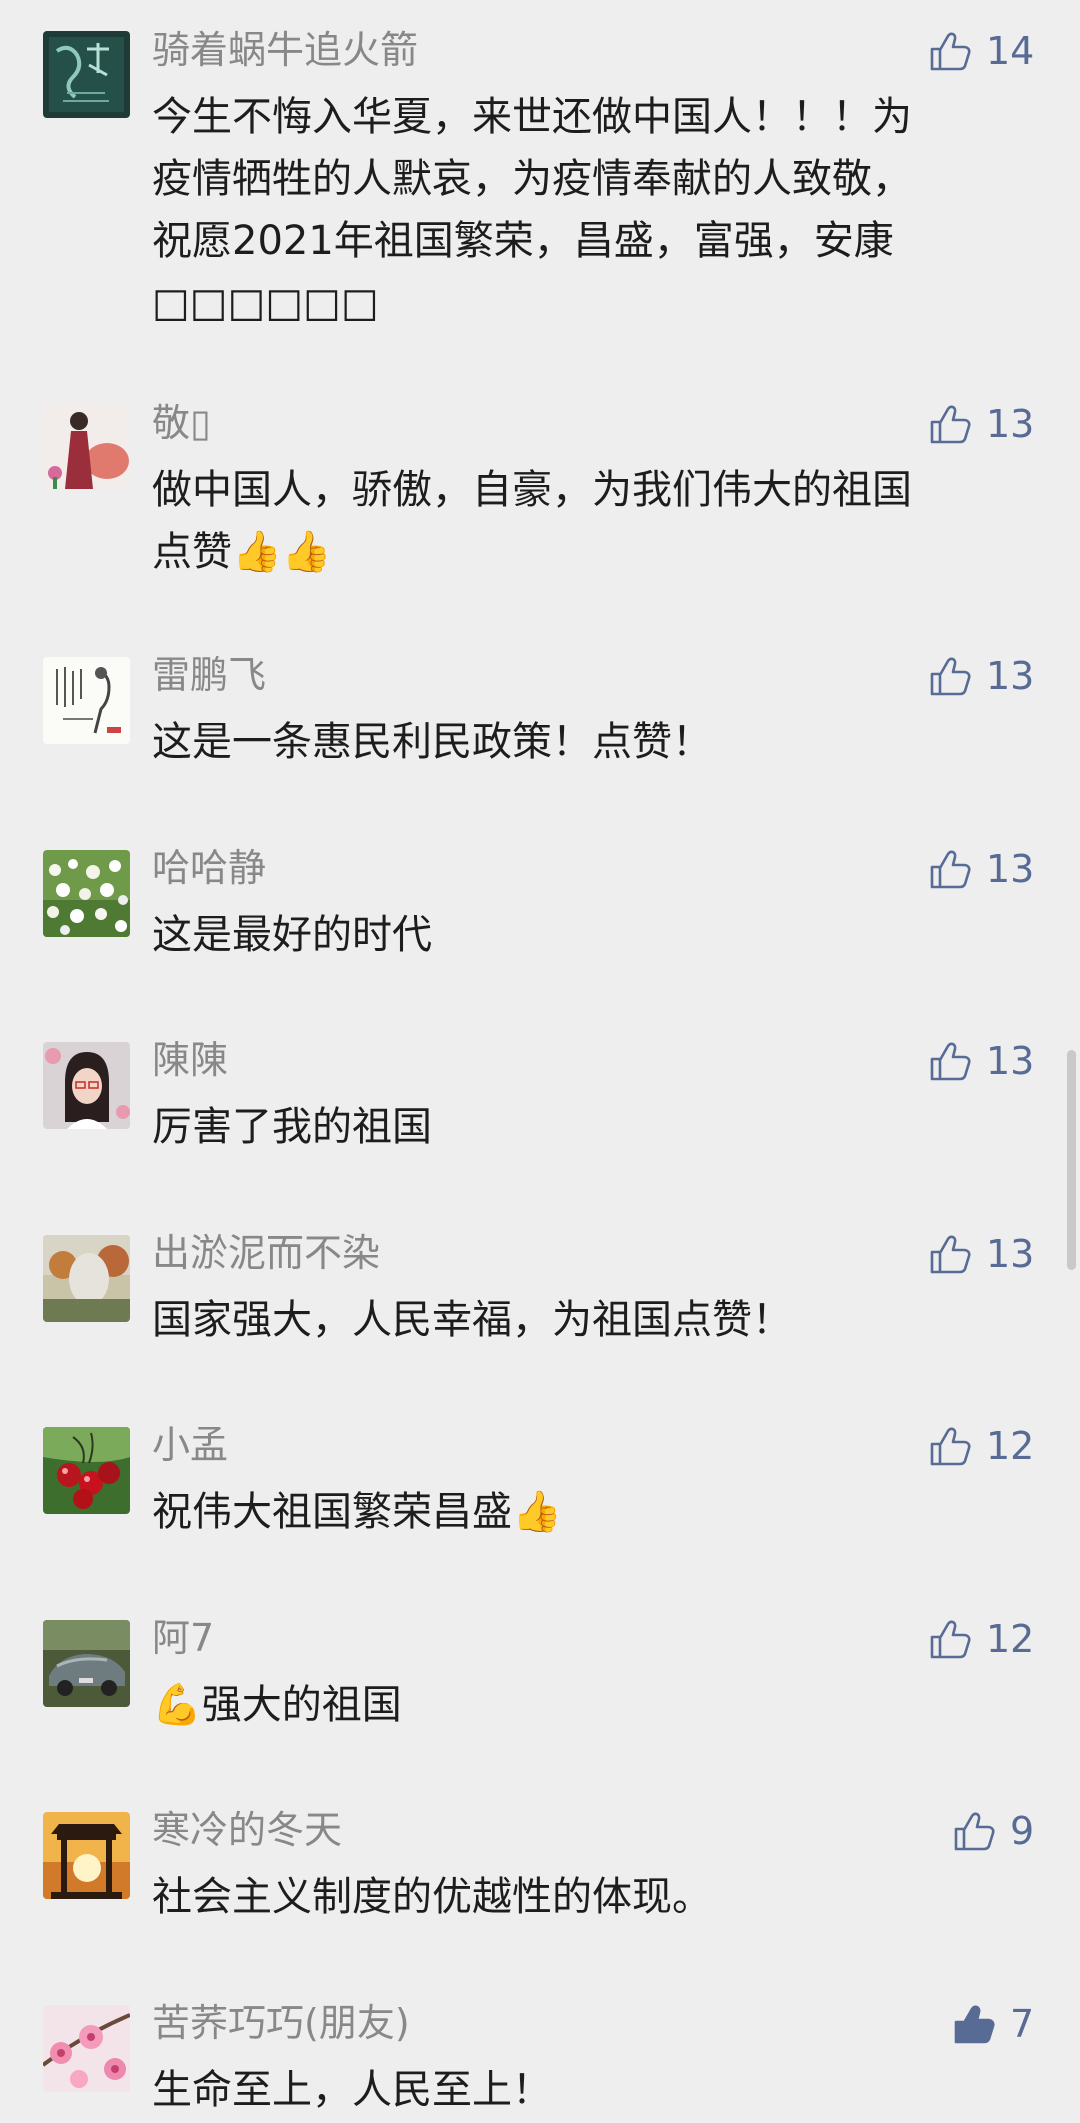 The height and width of the screenshot is (2123, 1080). I want to click on comment-text: 💪强大的祖国, so click(277, 1705).